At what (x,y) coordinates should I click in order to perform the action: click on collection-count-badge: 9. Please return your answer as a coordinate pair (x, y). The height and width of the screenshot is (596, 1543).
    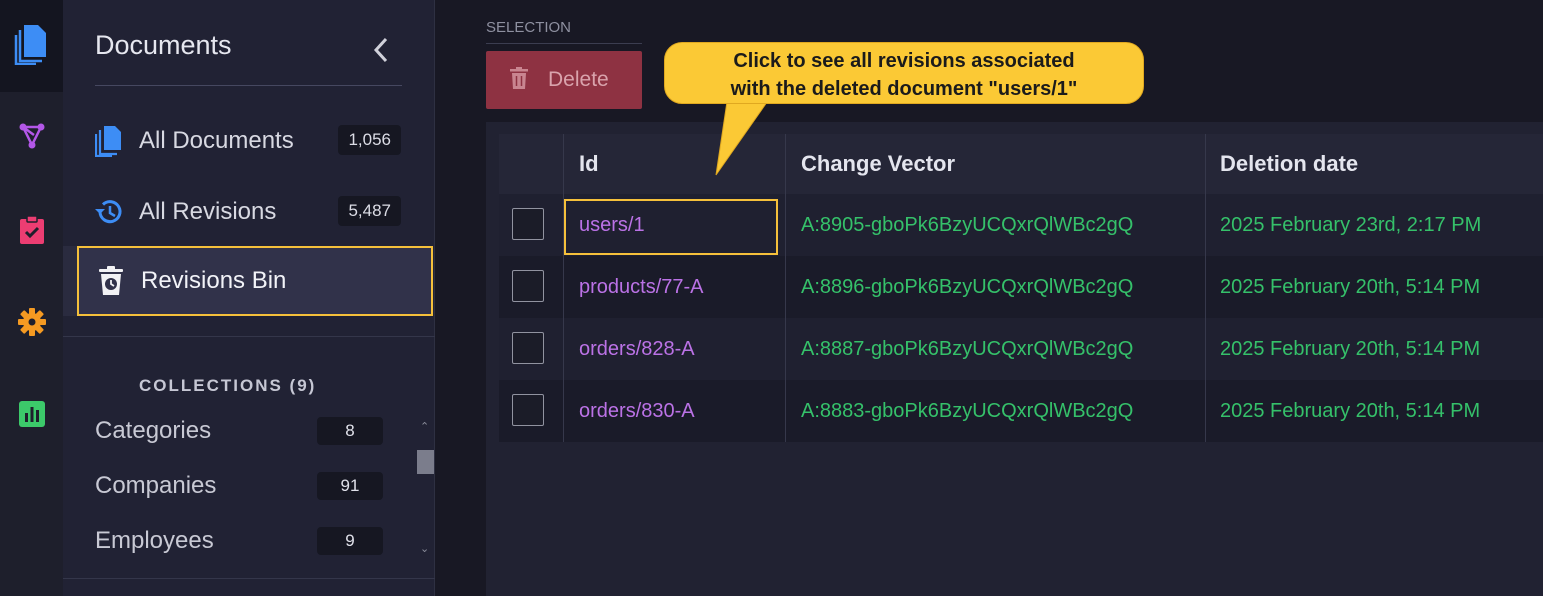
    Looking at the image, I should click on (350, 541).